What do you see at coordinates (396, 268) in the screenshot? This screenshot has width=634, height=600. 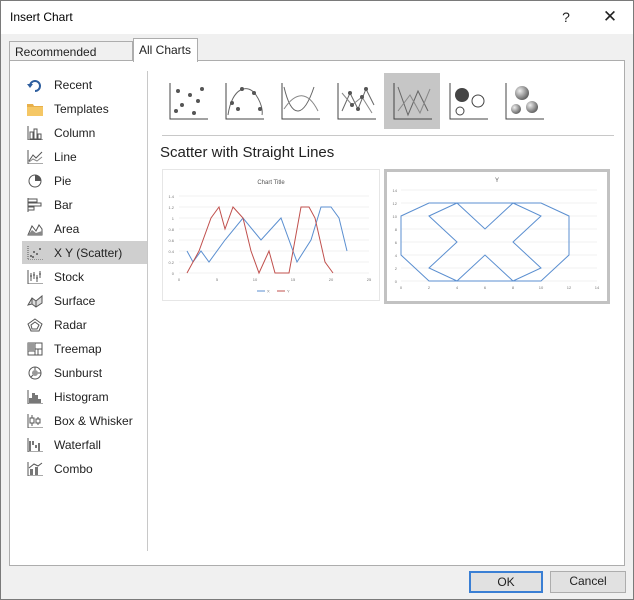 I see `y-tick-label: 2` at bounding box center [396, 268].